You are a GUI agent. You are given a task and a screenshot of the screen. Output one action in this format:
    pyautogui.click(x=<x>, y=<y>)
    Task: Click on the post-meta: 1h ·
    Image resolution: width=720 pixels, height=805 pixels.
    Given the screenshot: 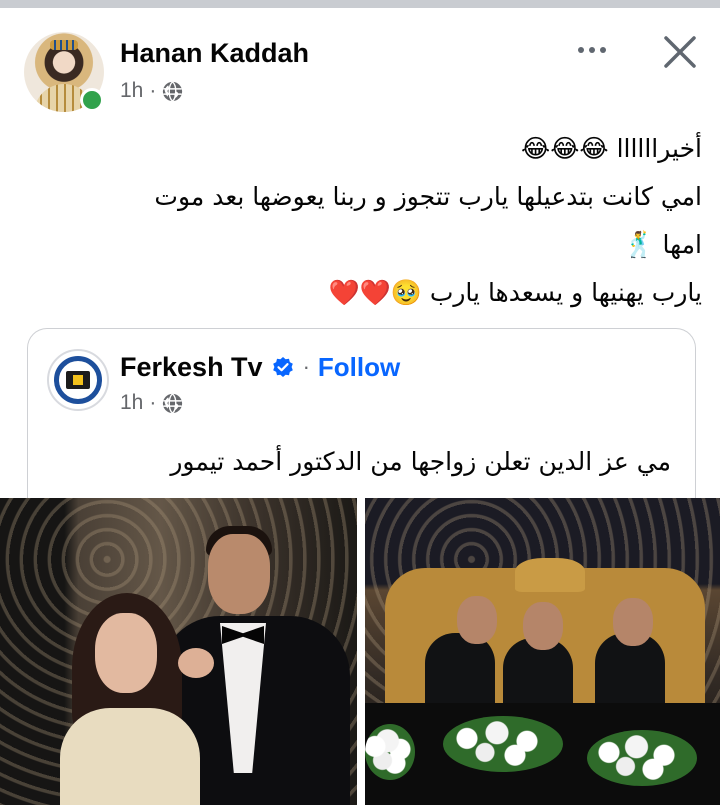 What is the action you would take?
    pyautogui.click(x=151, y=91)
    